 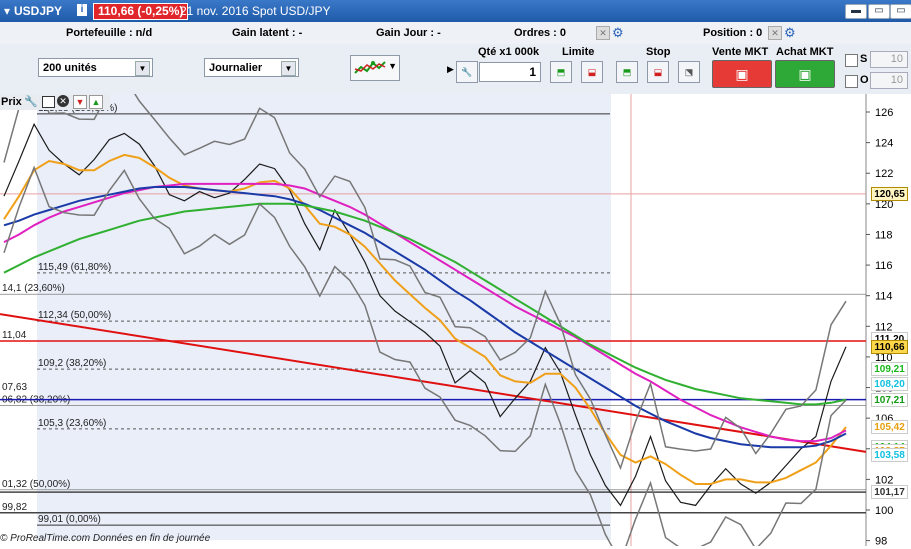 What do you see at coordinates (884, 174) in the screenshot?
I see `y-tick-label: 122` at bounding box center [884, 174].